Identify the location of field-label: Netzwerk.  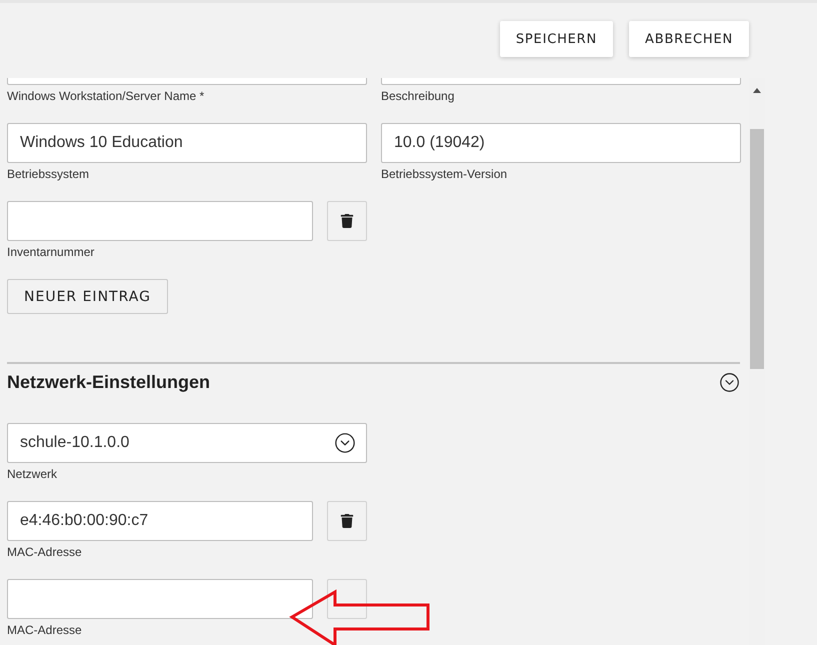
(32, 474).